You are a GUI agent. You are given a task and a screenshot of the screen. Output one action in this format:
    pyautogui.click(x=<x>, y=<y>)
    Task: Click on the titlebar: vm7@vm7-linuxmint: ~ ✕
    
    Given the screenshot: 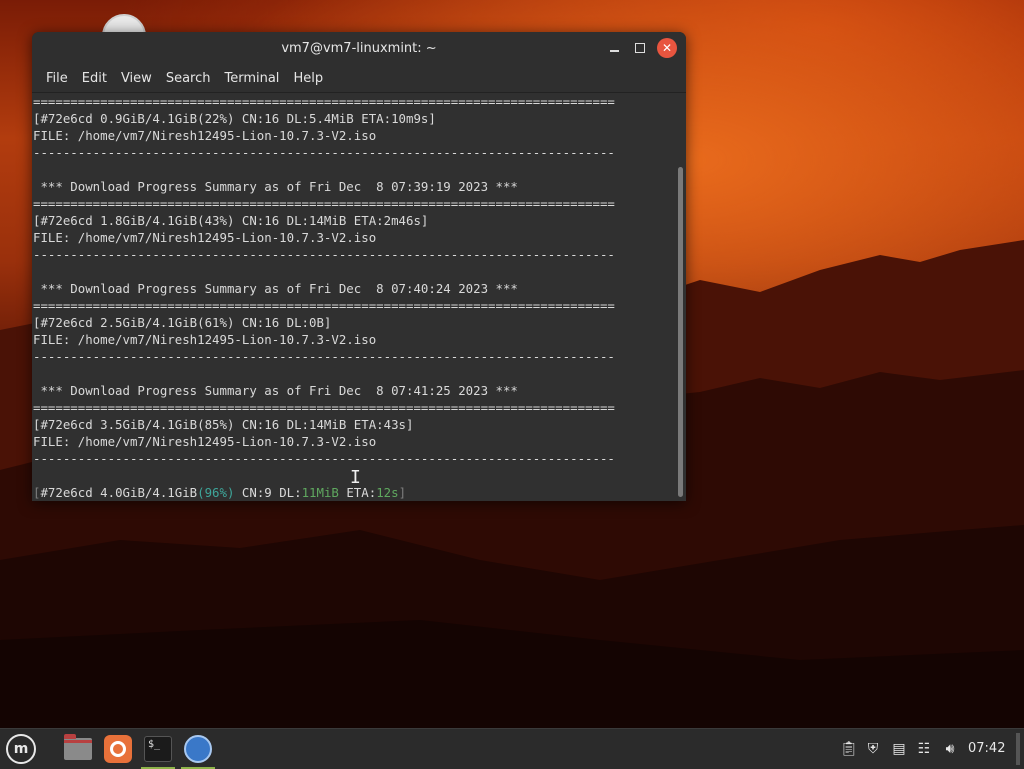 What is the action you would take?
    pyautogui.click(x=359, y=48)
    